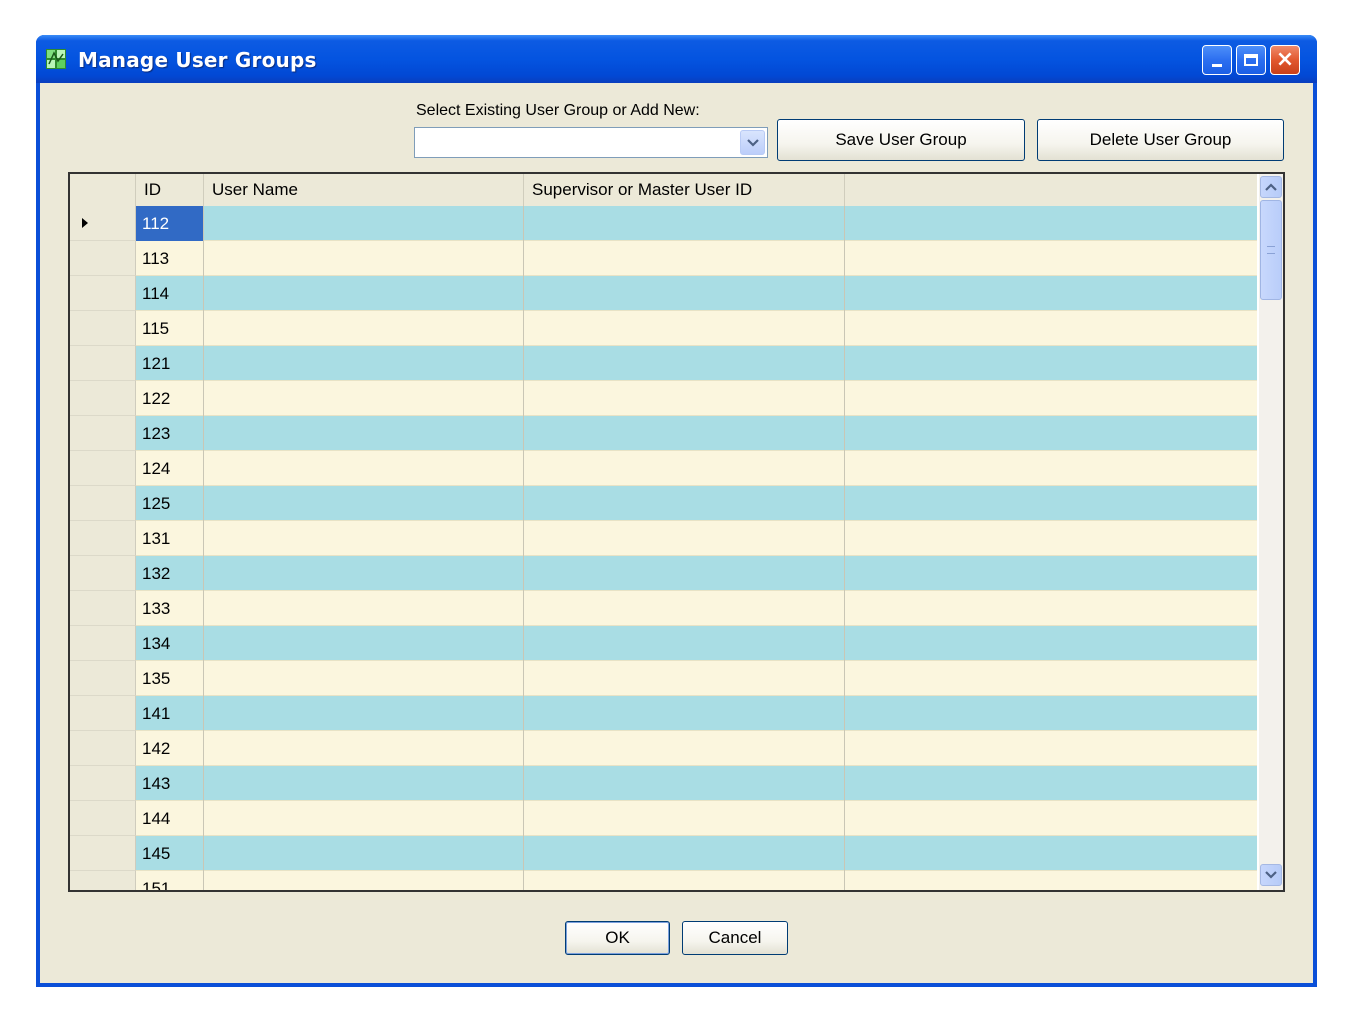  I want to click on column-header-supervisor: Supervisor or Master User ID, so click(684, 190).